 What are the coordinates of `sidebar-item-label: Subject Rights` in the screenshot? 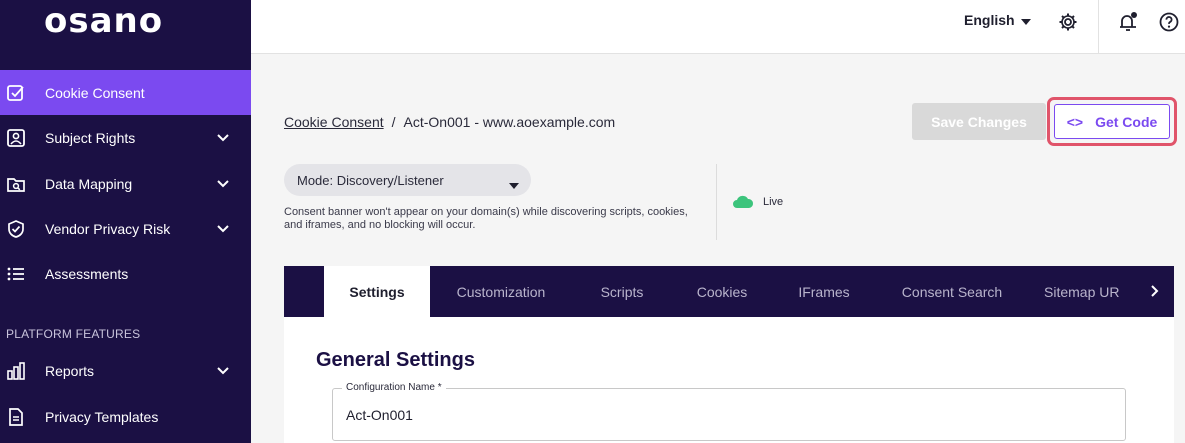 It's located at (90, 137).